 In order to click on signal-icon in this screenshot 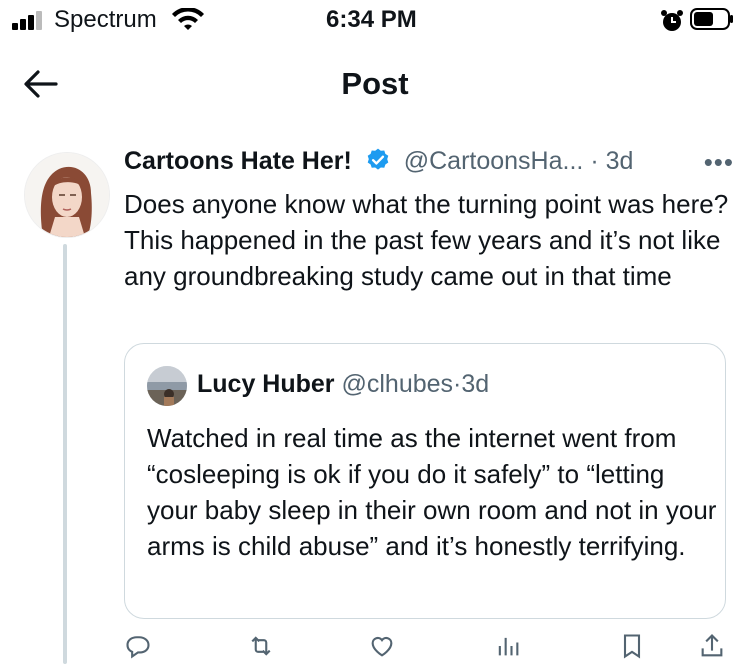, I will do `click(31, 20)`.